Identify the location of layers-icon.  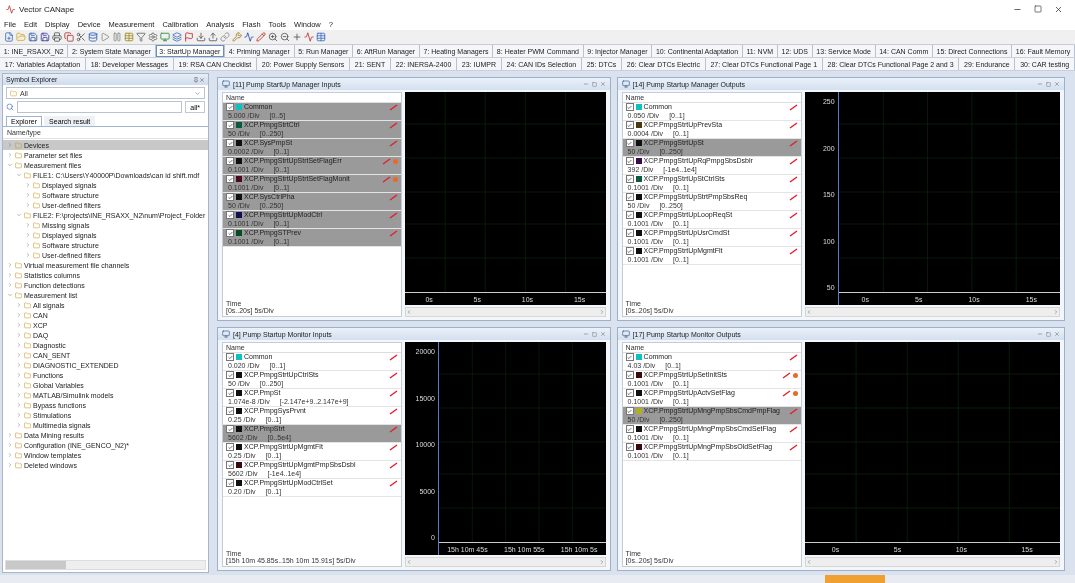
(177, 37).